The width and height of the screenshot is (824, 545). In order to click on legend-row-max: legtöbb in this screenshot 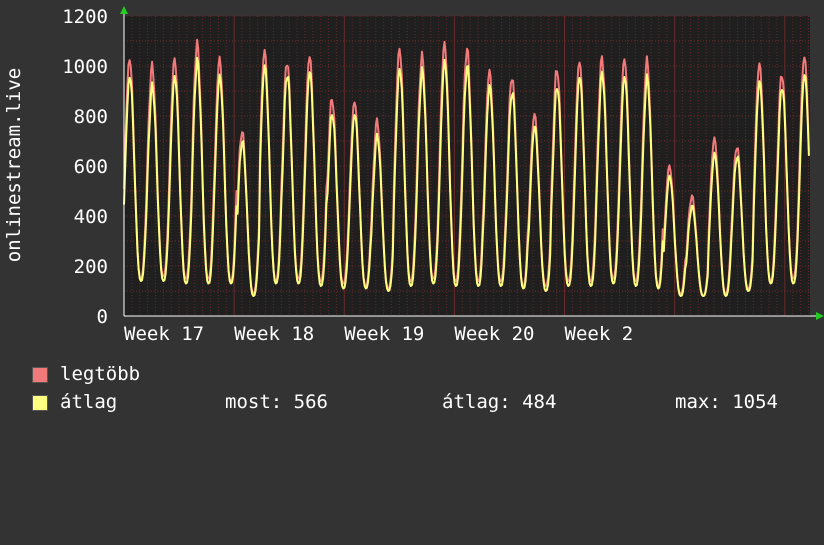, I will do `click(180, 374)`.